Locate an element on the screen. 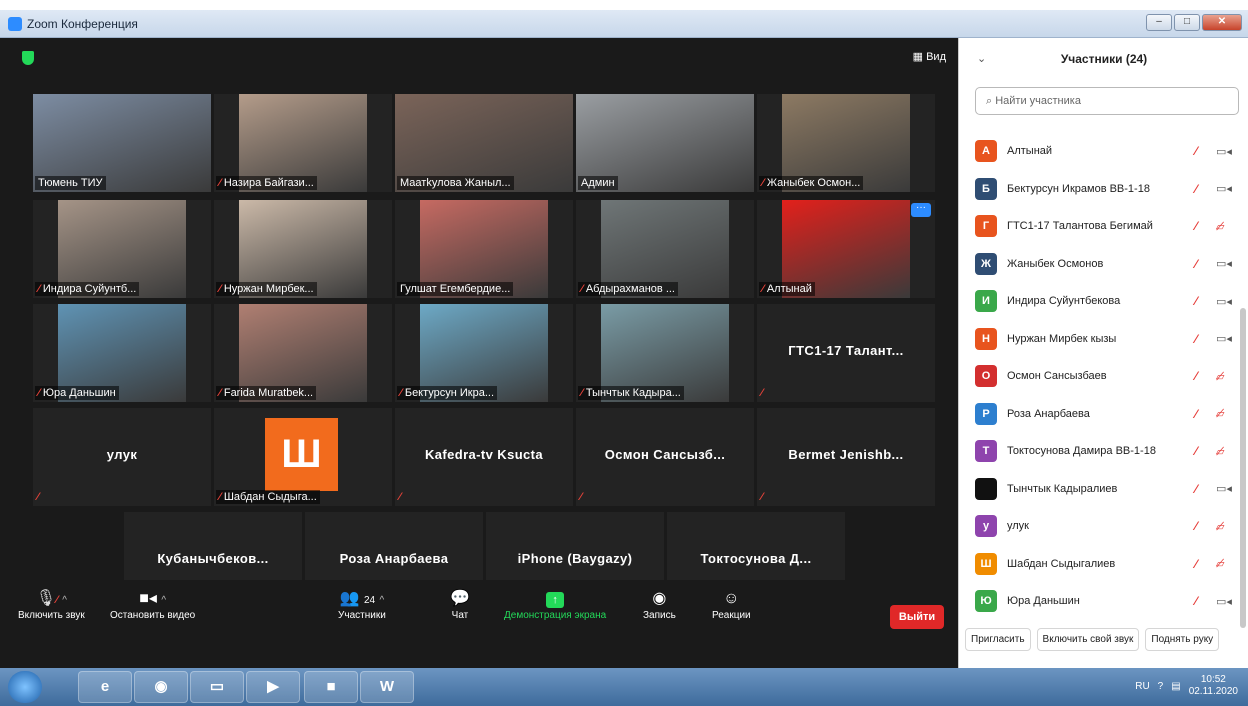 Image resolution: width=1248 pixels, height=706 pixels. video-tile: Админ is located at coordinates (665, 143).